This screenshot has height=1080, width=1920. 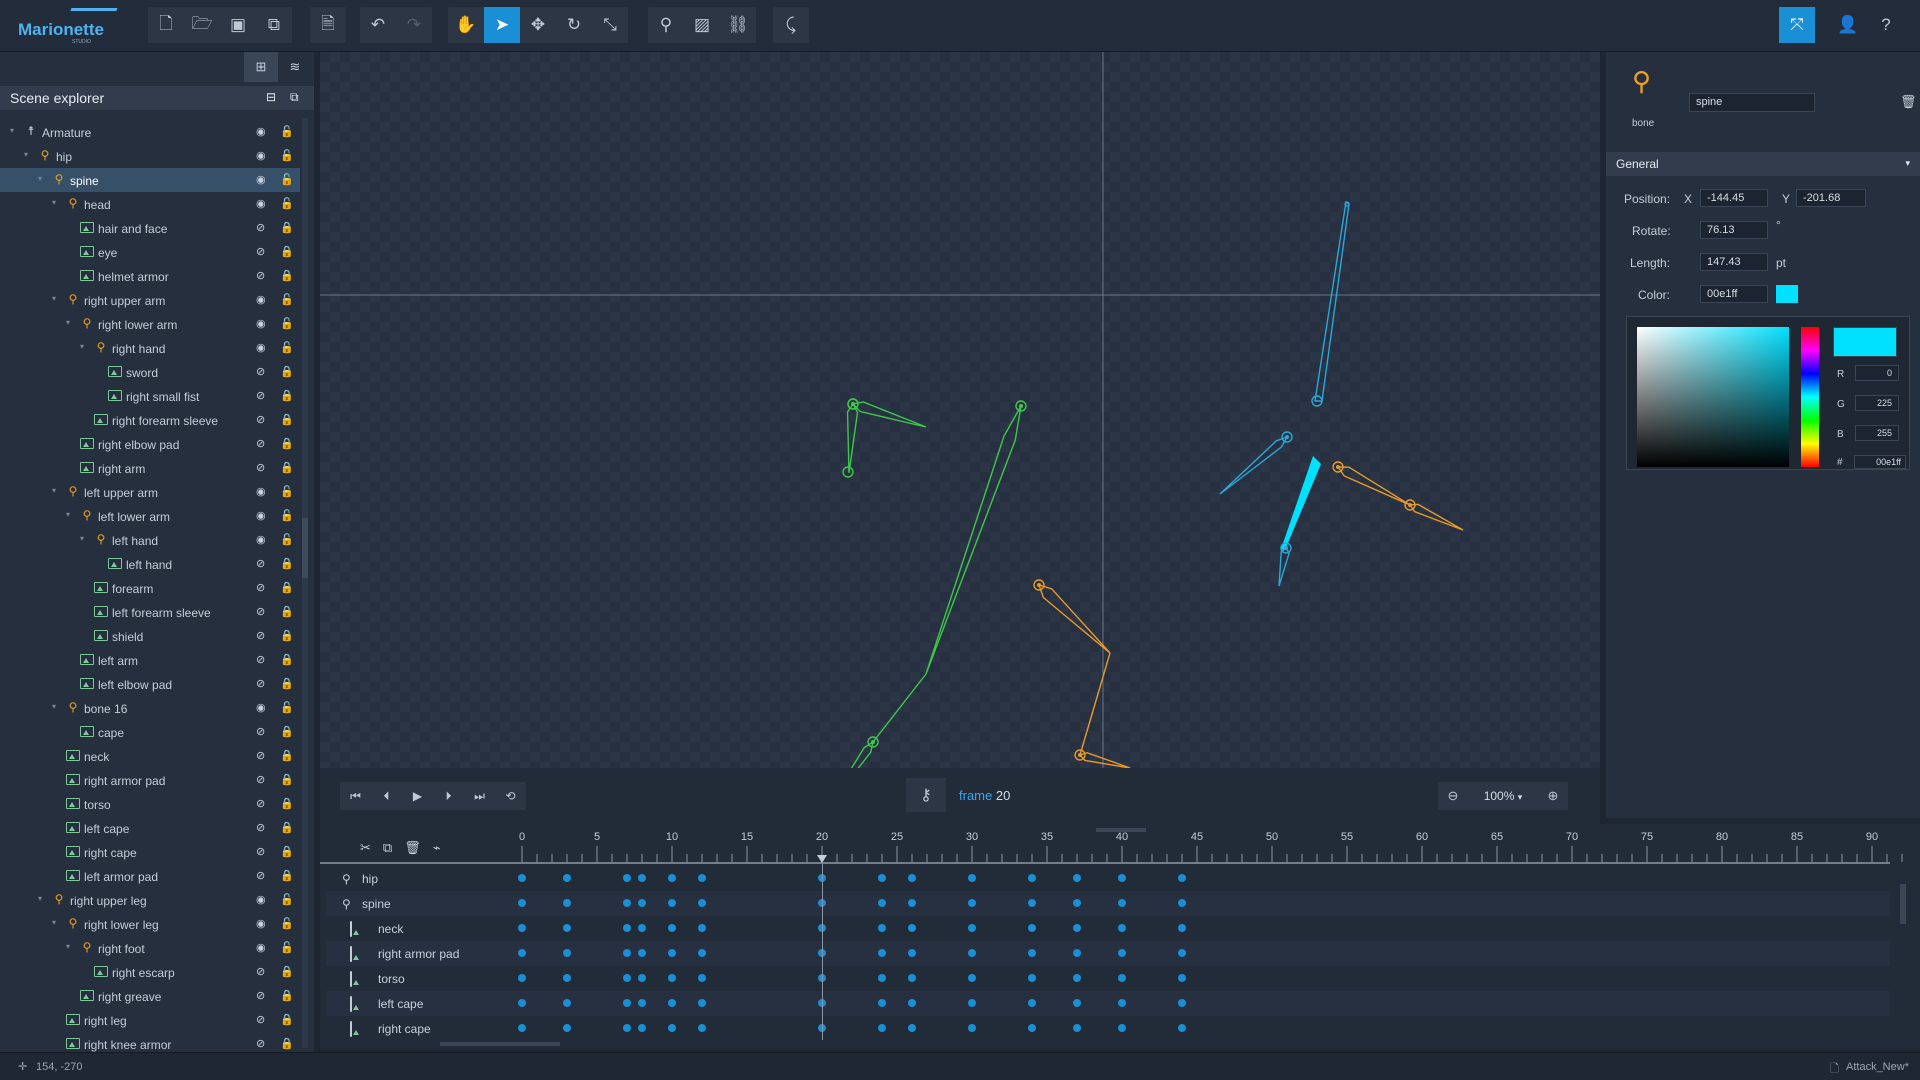 What do you see at coordinates (150, 804) in the screenshot?
I see `tree-item: torso ⊘ 🔒` at bounding box center [150, 804].